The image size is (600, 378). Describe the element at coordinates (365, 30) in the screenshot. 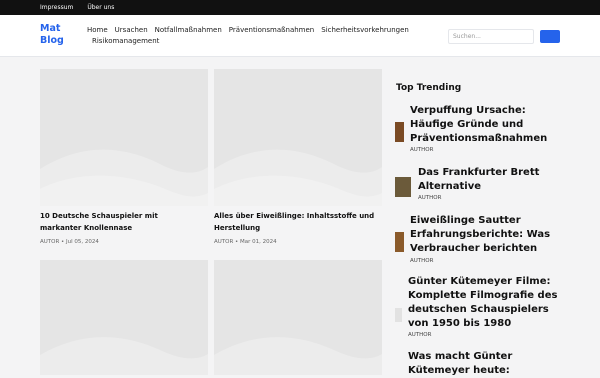

I see `nav-item-sicherheitsvorkehrungen: Sicherheitsvorkehrungen` at that location.